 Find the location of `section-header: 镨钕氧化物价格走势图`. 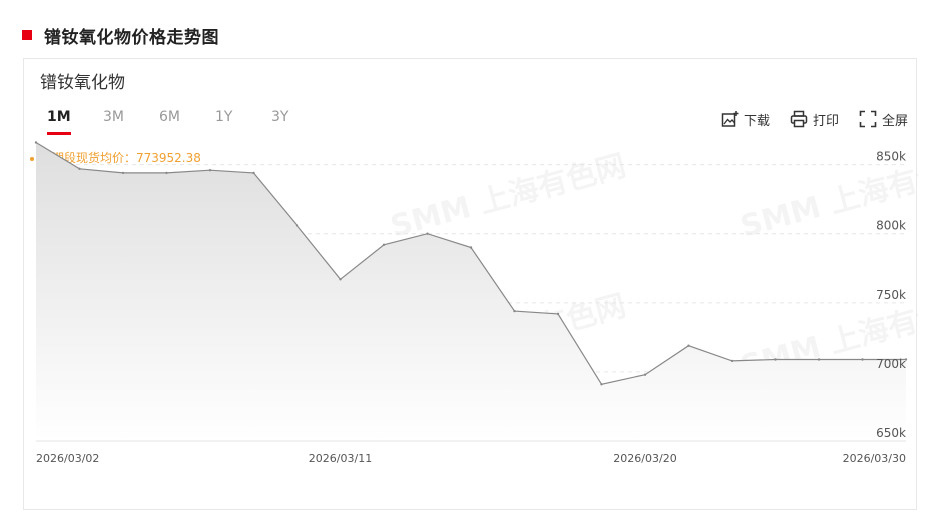

section-header: 镨钕氧化物价格走势图 is located at coordinates (120, 35).